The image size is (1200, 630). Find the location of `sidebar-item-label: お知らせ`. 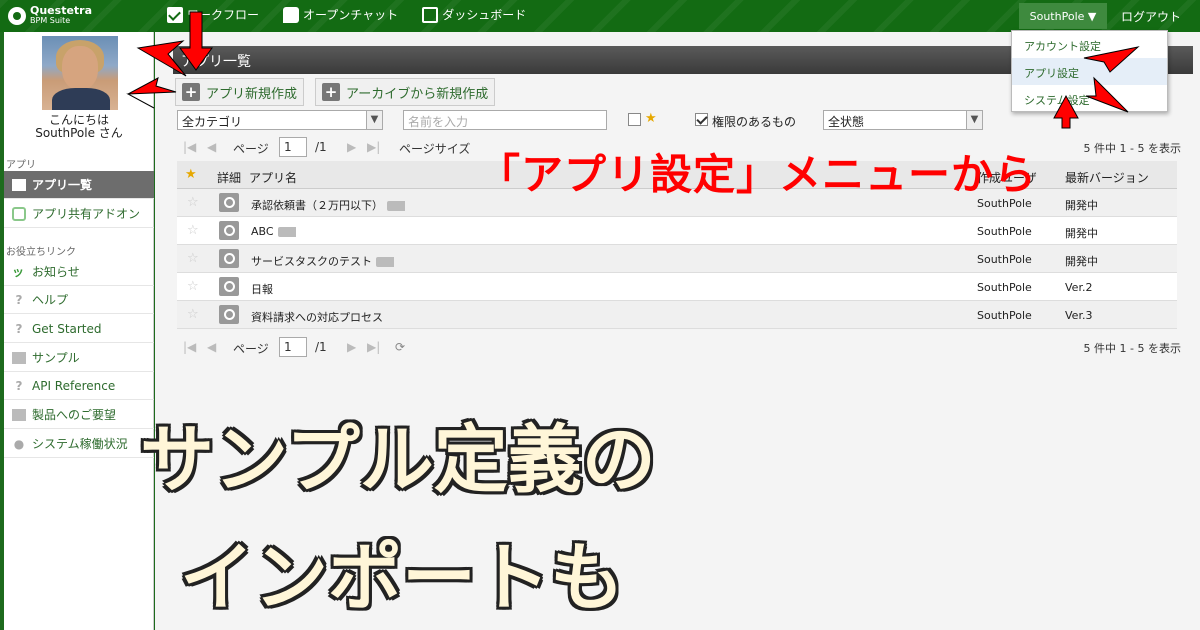

sidebar-item-label: お知らせ is located at coordinates (56, 272).